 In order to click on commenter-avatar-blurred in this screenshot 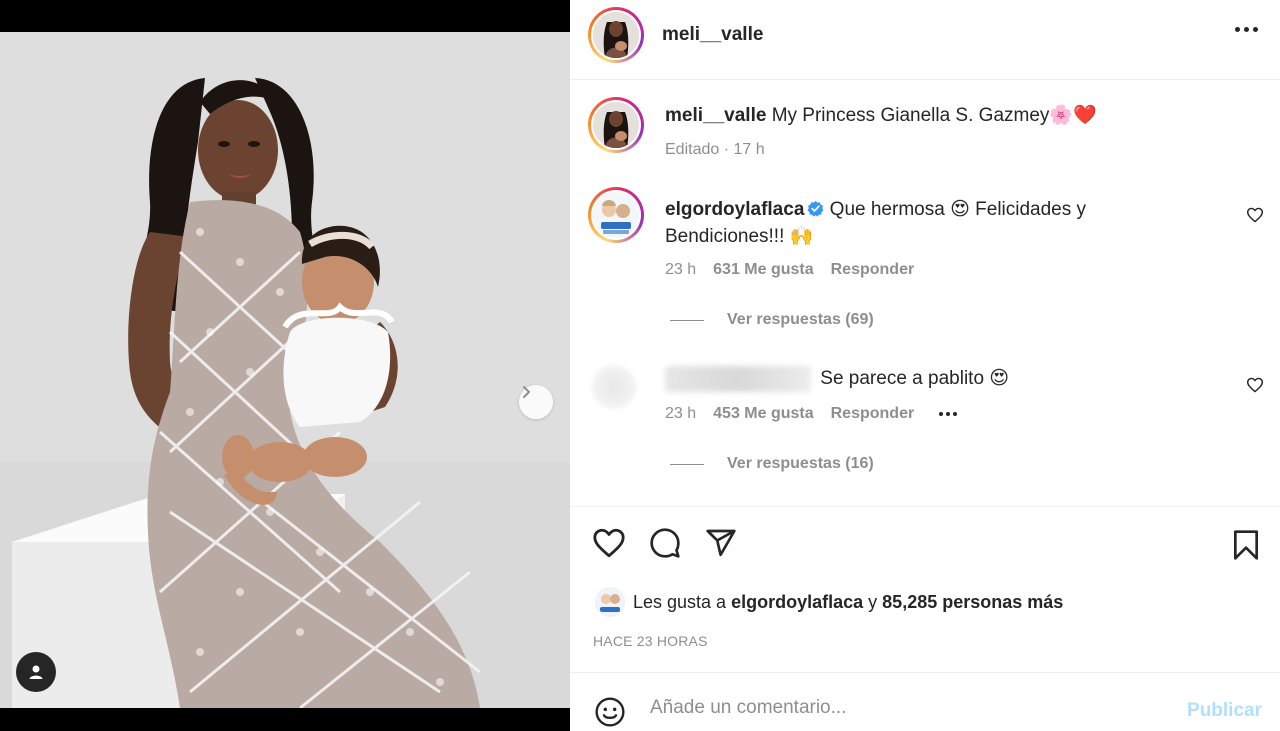, I will do `click(614, 387)`.